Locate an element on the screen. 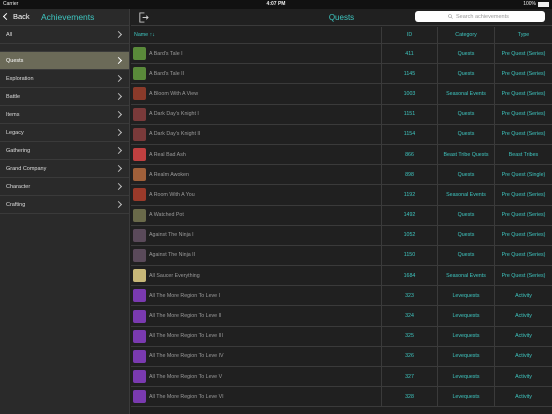  cell-category: Seasonal Events is located at coordinates (466, 94).